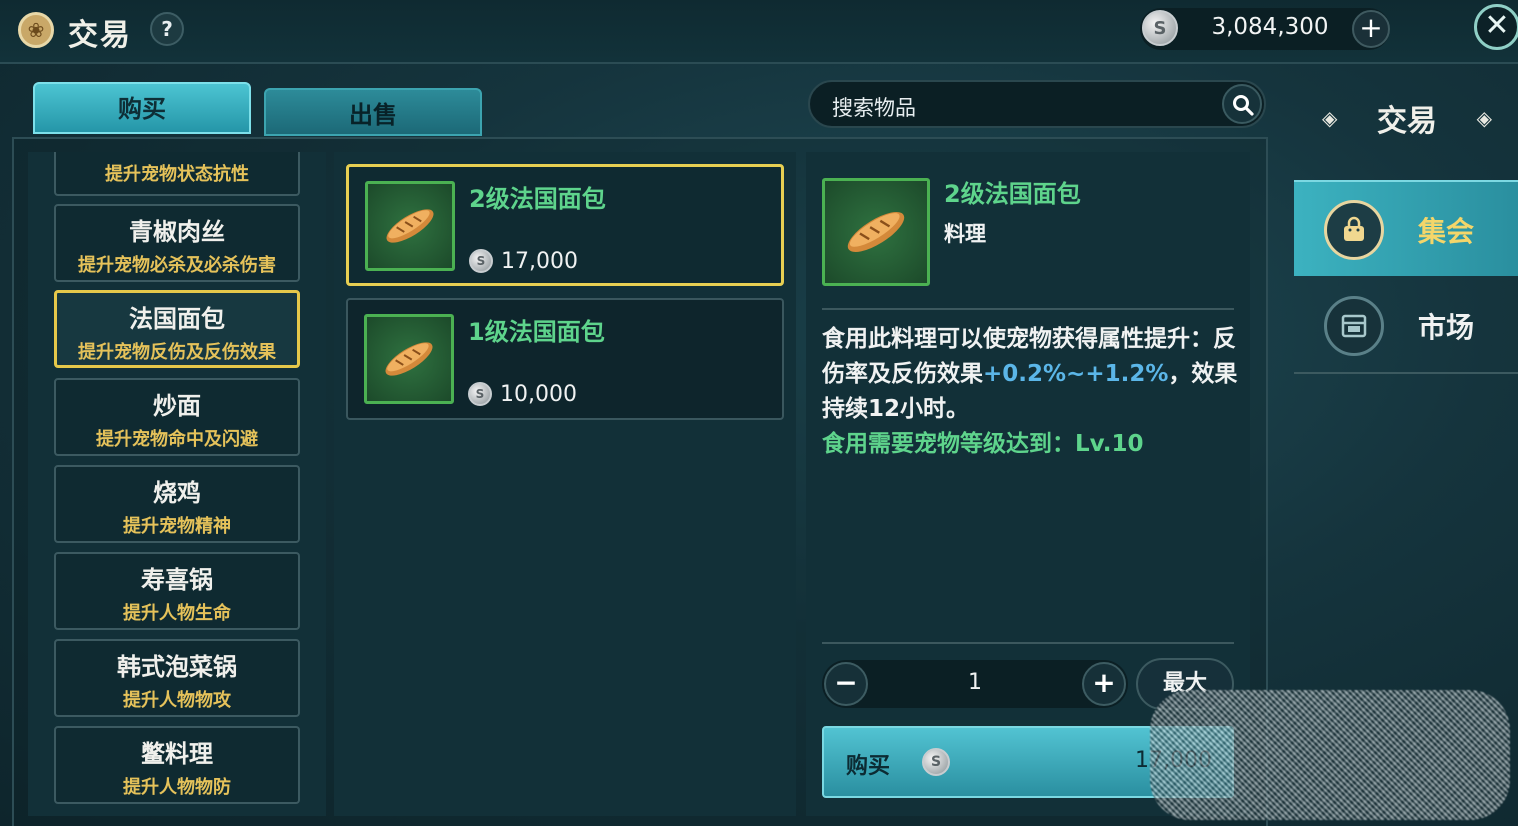 This screenshot has height=826, width=1518. I want to click on effect-range: +0.2%~+1.2%, so click(1076, 374).